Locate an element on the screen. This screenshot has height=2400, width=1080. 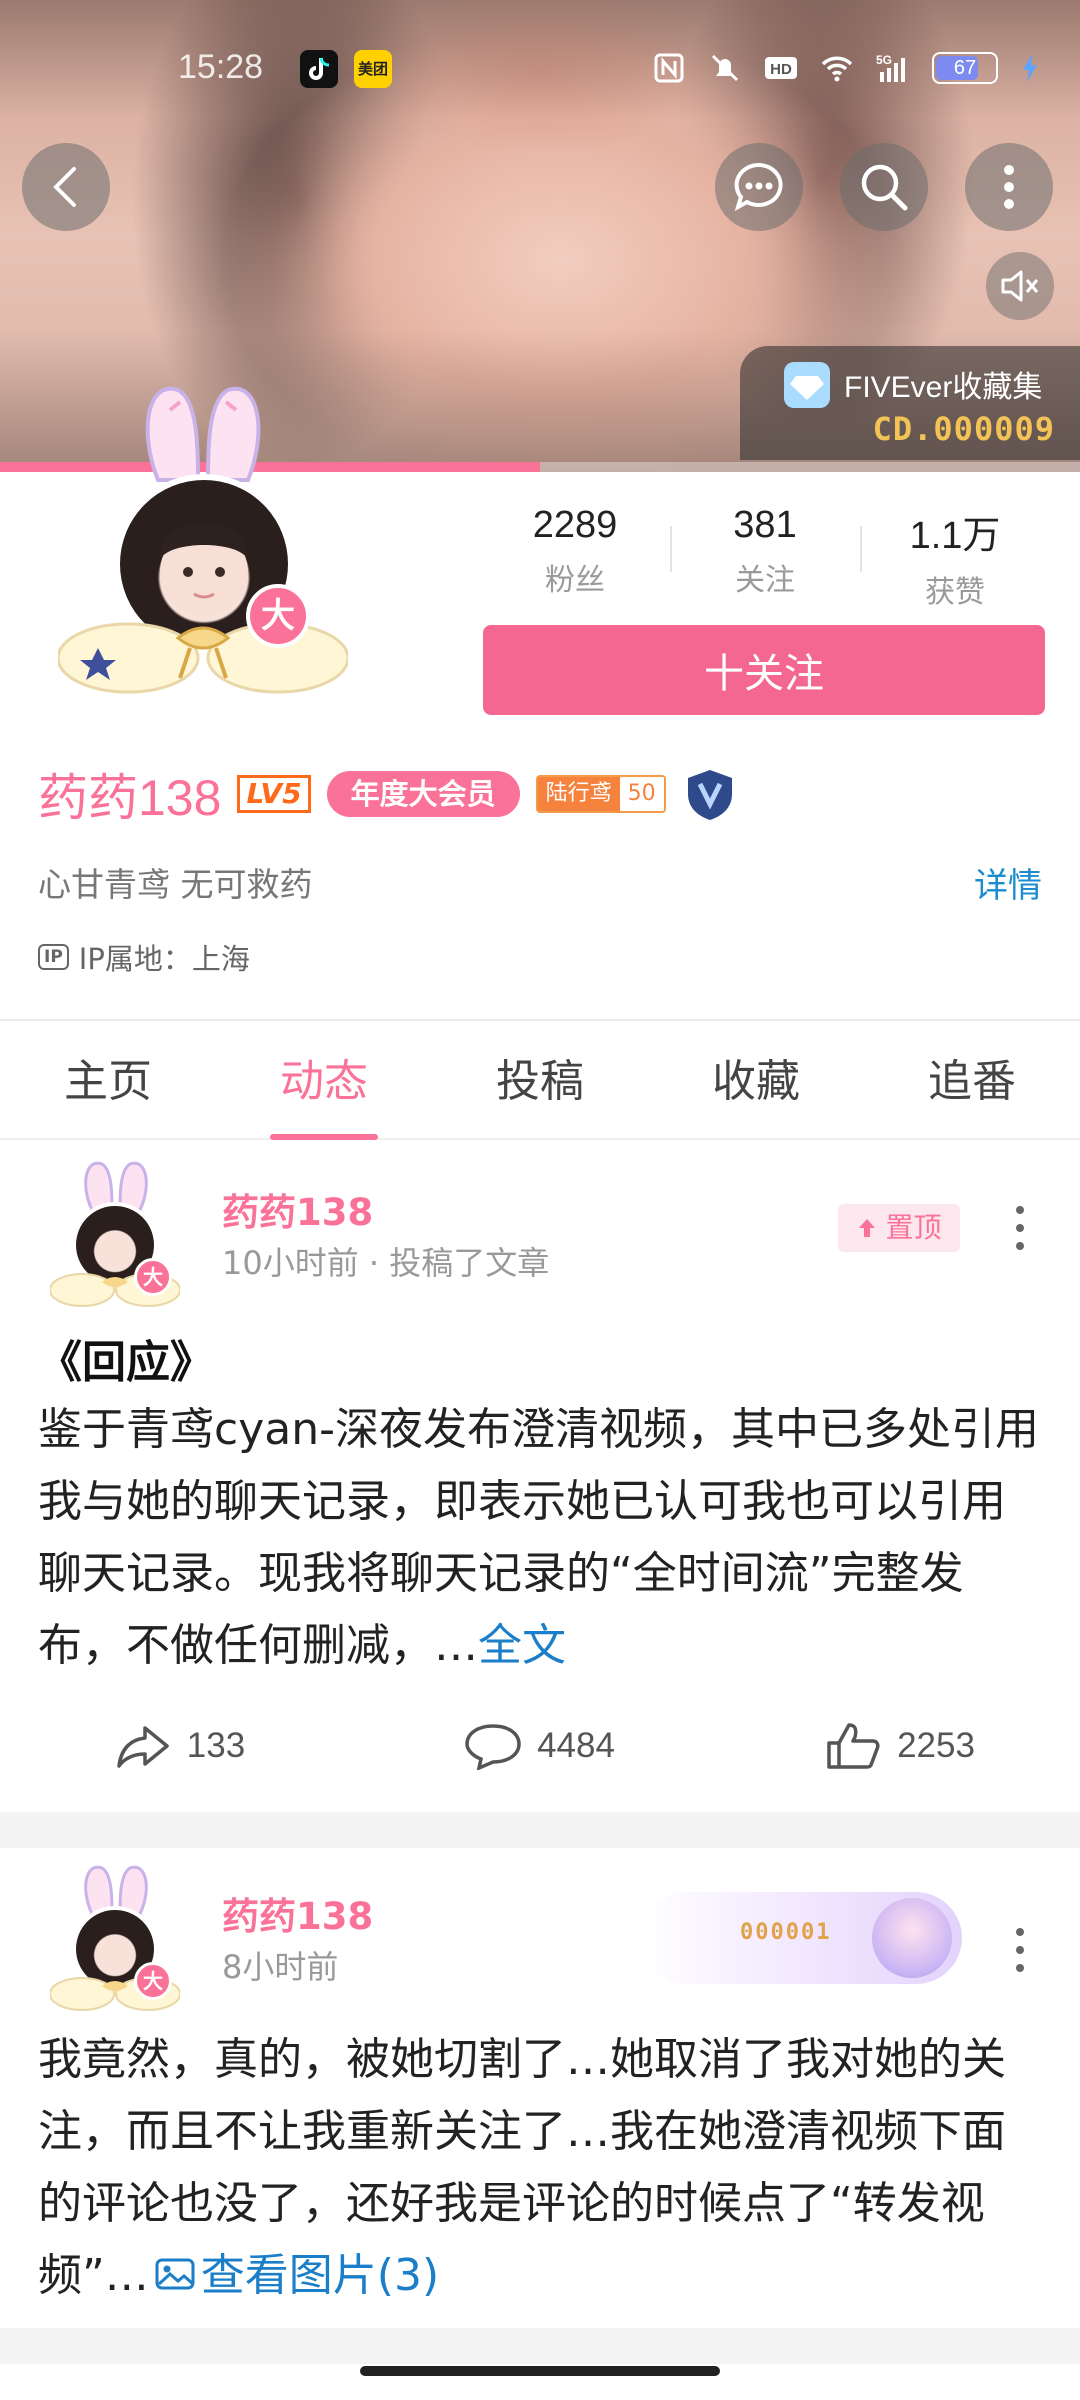
collection-title: FIVEver收藏集 is located at coordinates (943, 387).